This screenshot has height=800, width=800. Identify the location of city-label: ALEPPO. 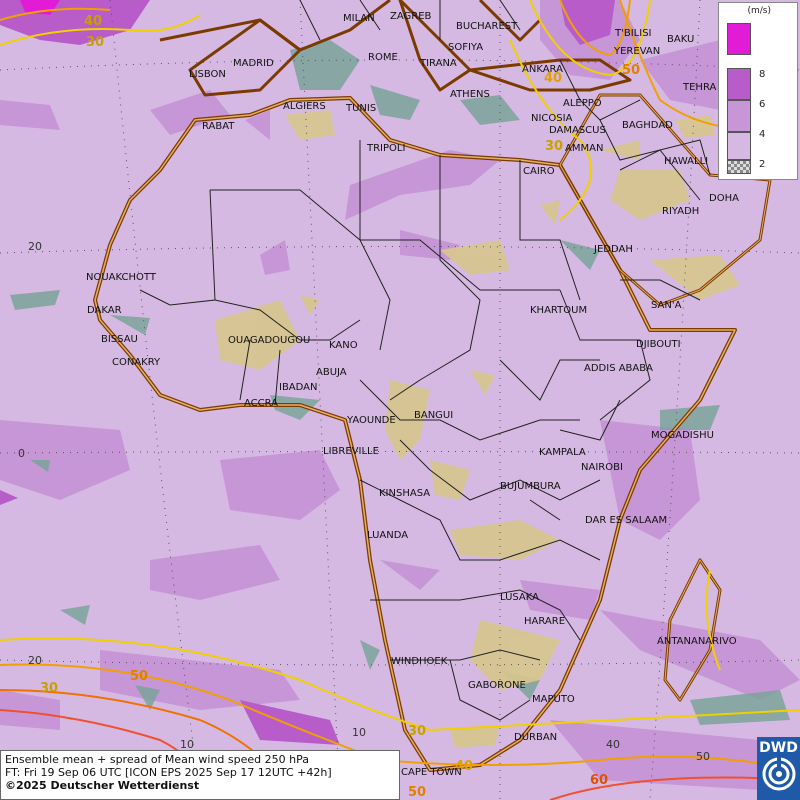
(582, 103).